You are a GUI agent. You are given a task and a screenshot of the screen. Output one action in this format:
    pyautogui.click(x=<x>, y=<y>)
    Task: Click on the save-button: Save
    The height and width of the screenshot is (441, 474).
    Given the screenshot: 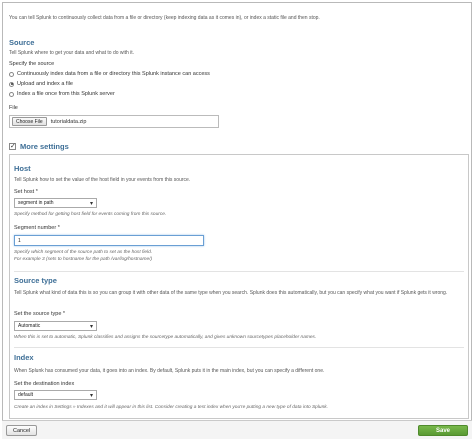 What is the action you would take?
    pyautogui.click(x=443, y=430)
    